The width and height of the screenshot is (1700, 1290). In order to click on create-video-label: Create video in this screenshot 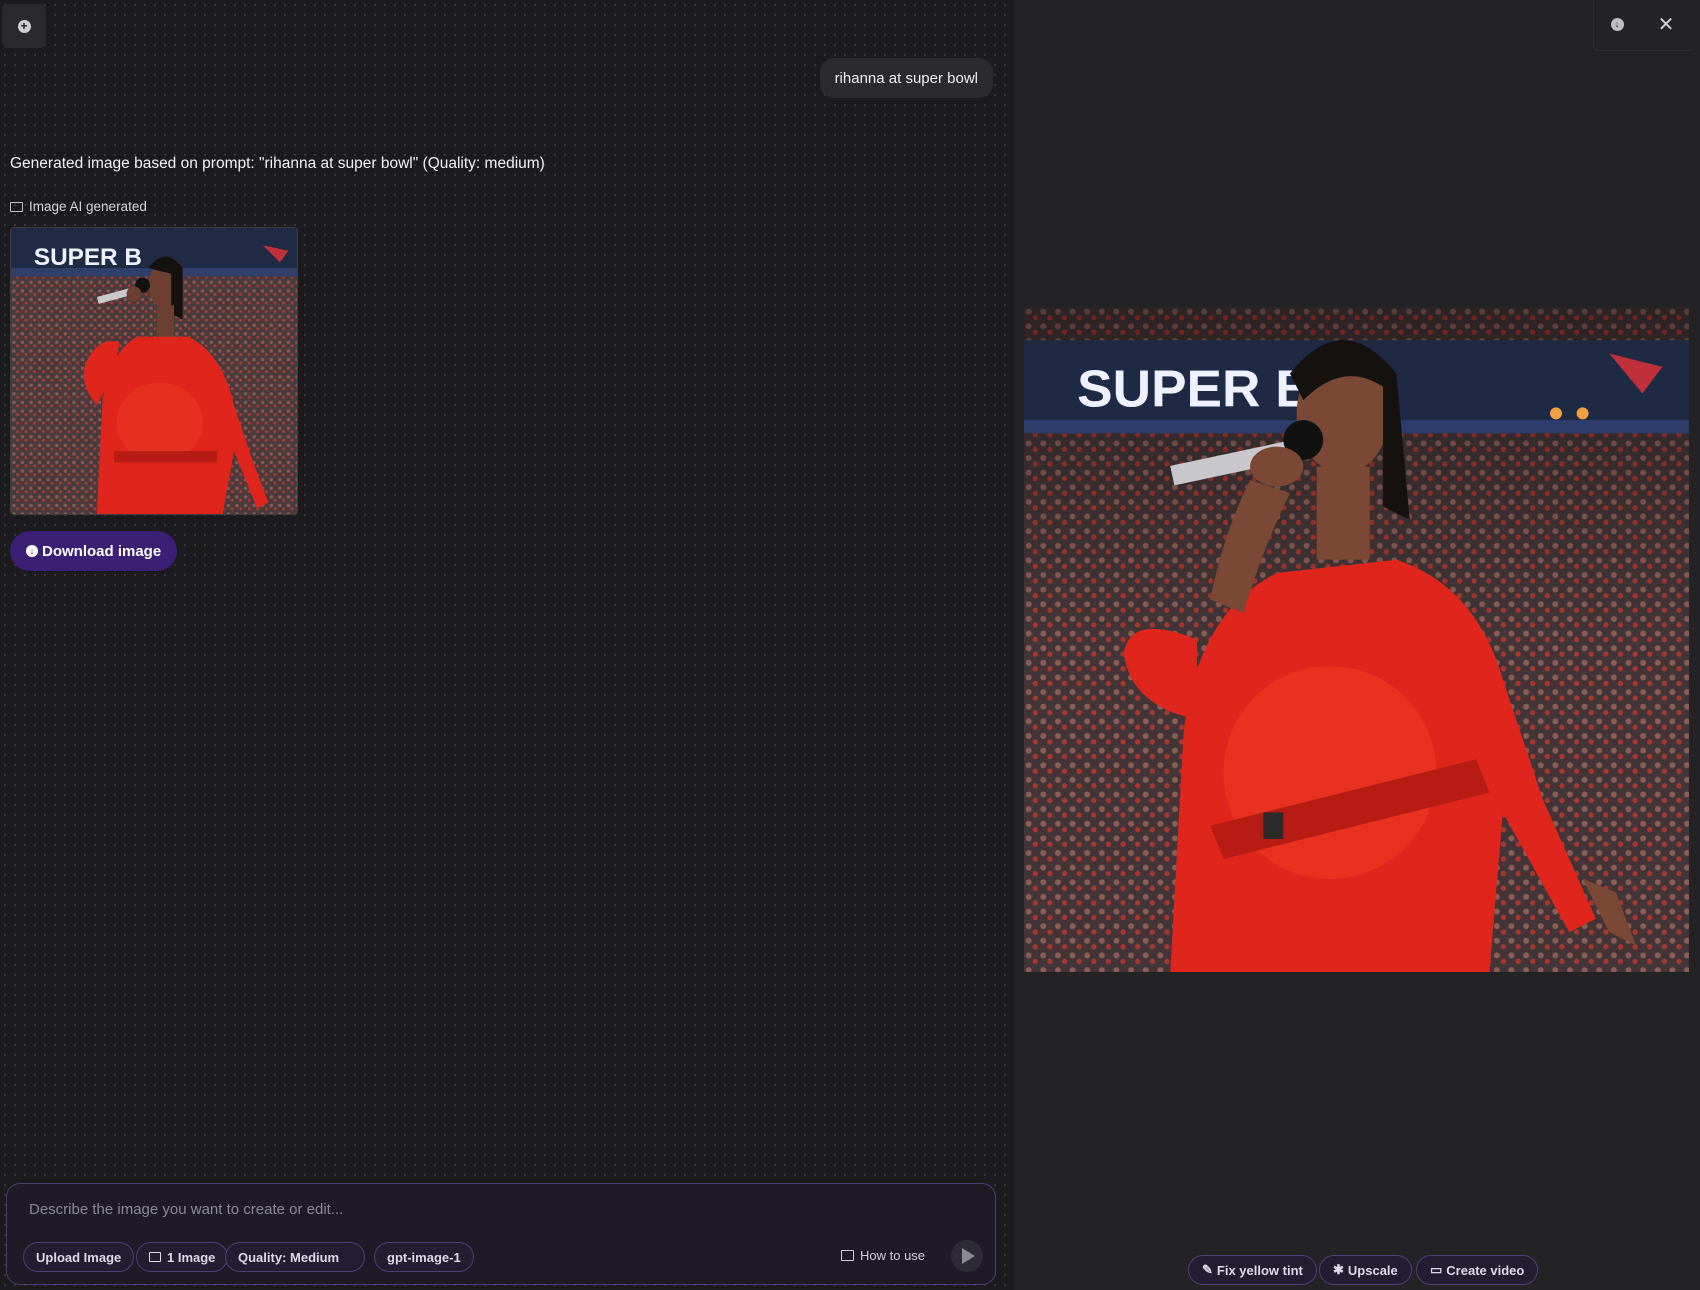, I will do `click(1485, 1270)`.